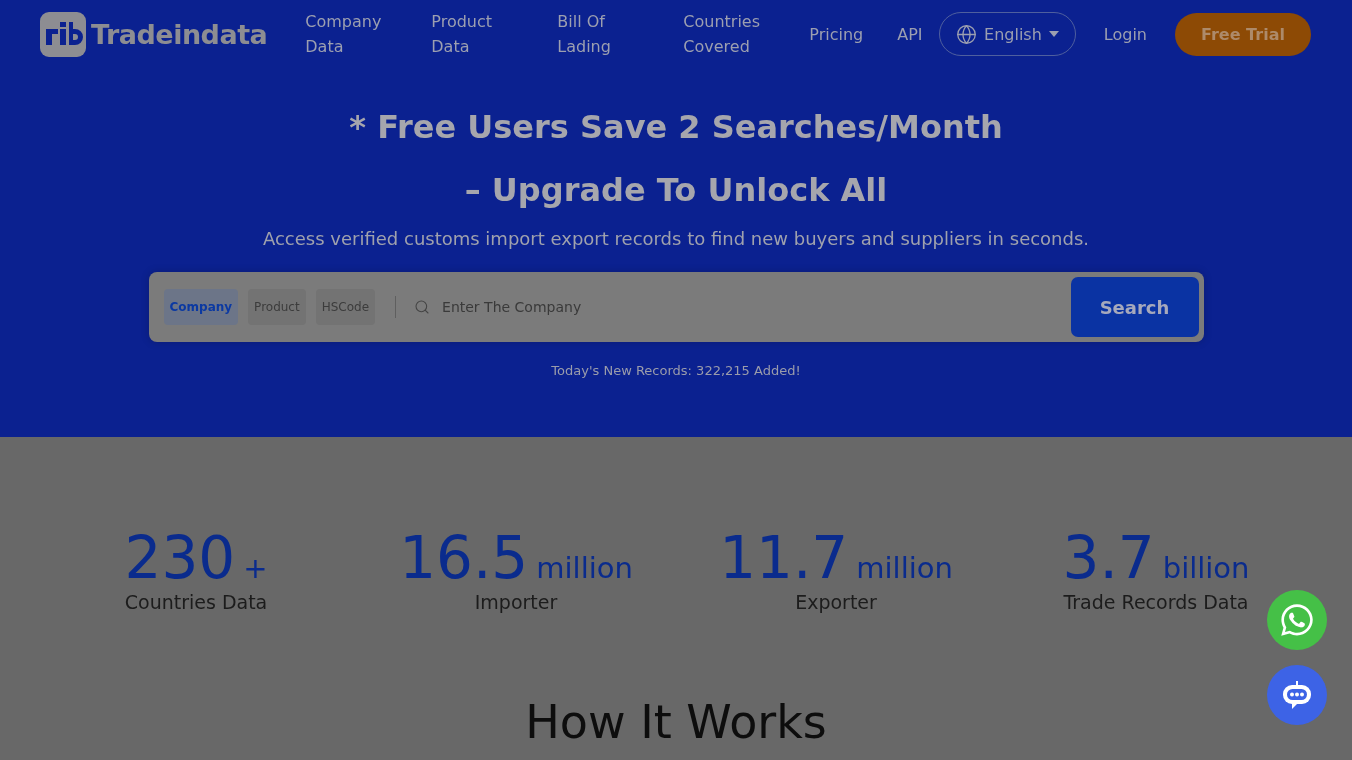  I want to click on search-button: Search, so click(1134, 307).